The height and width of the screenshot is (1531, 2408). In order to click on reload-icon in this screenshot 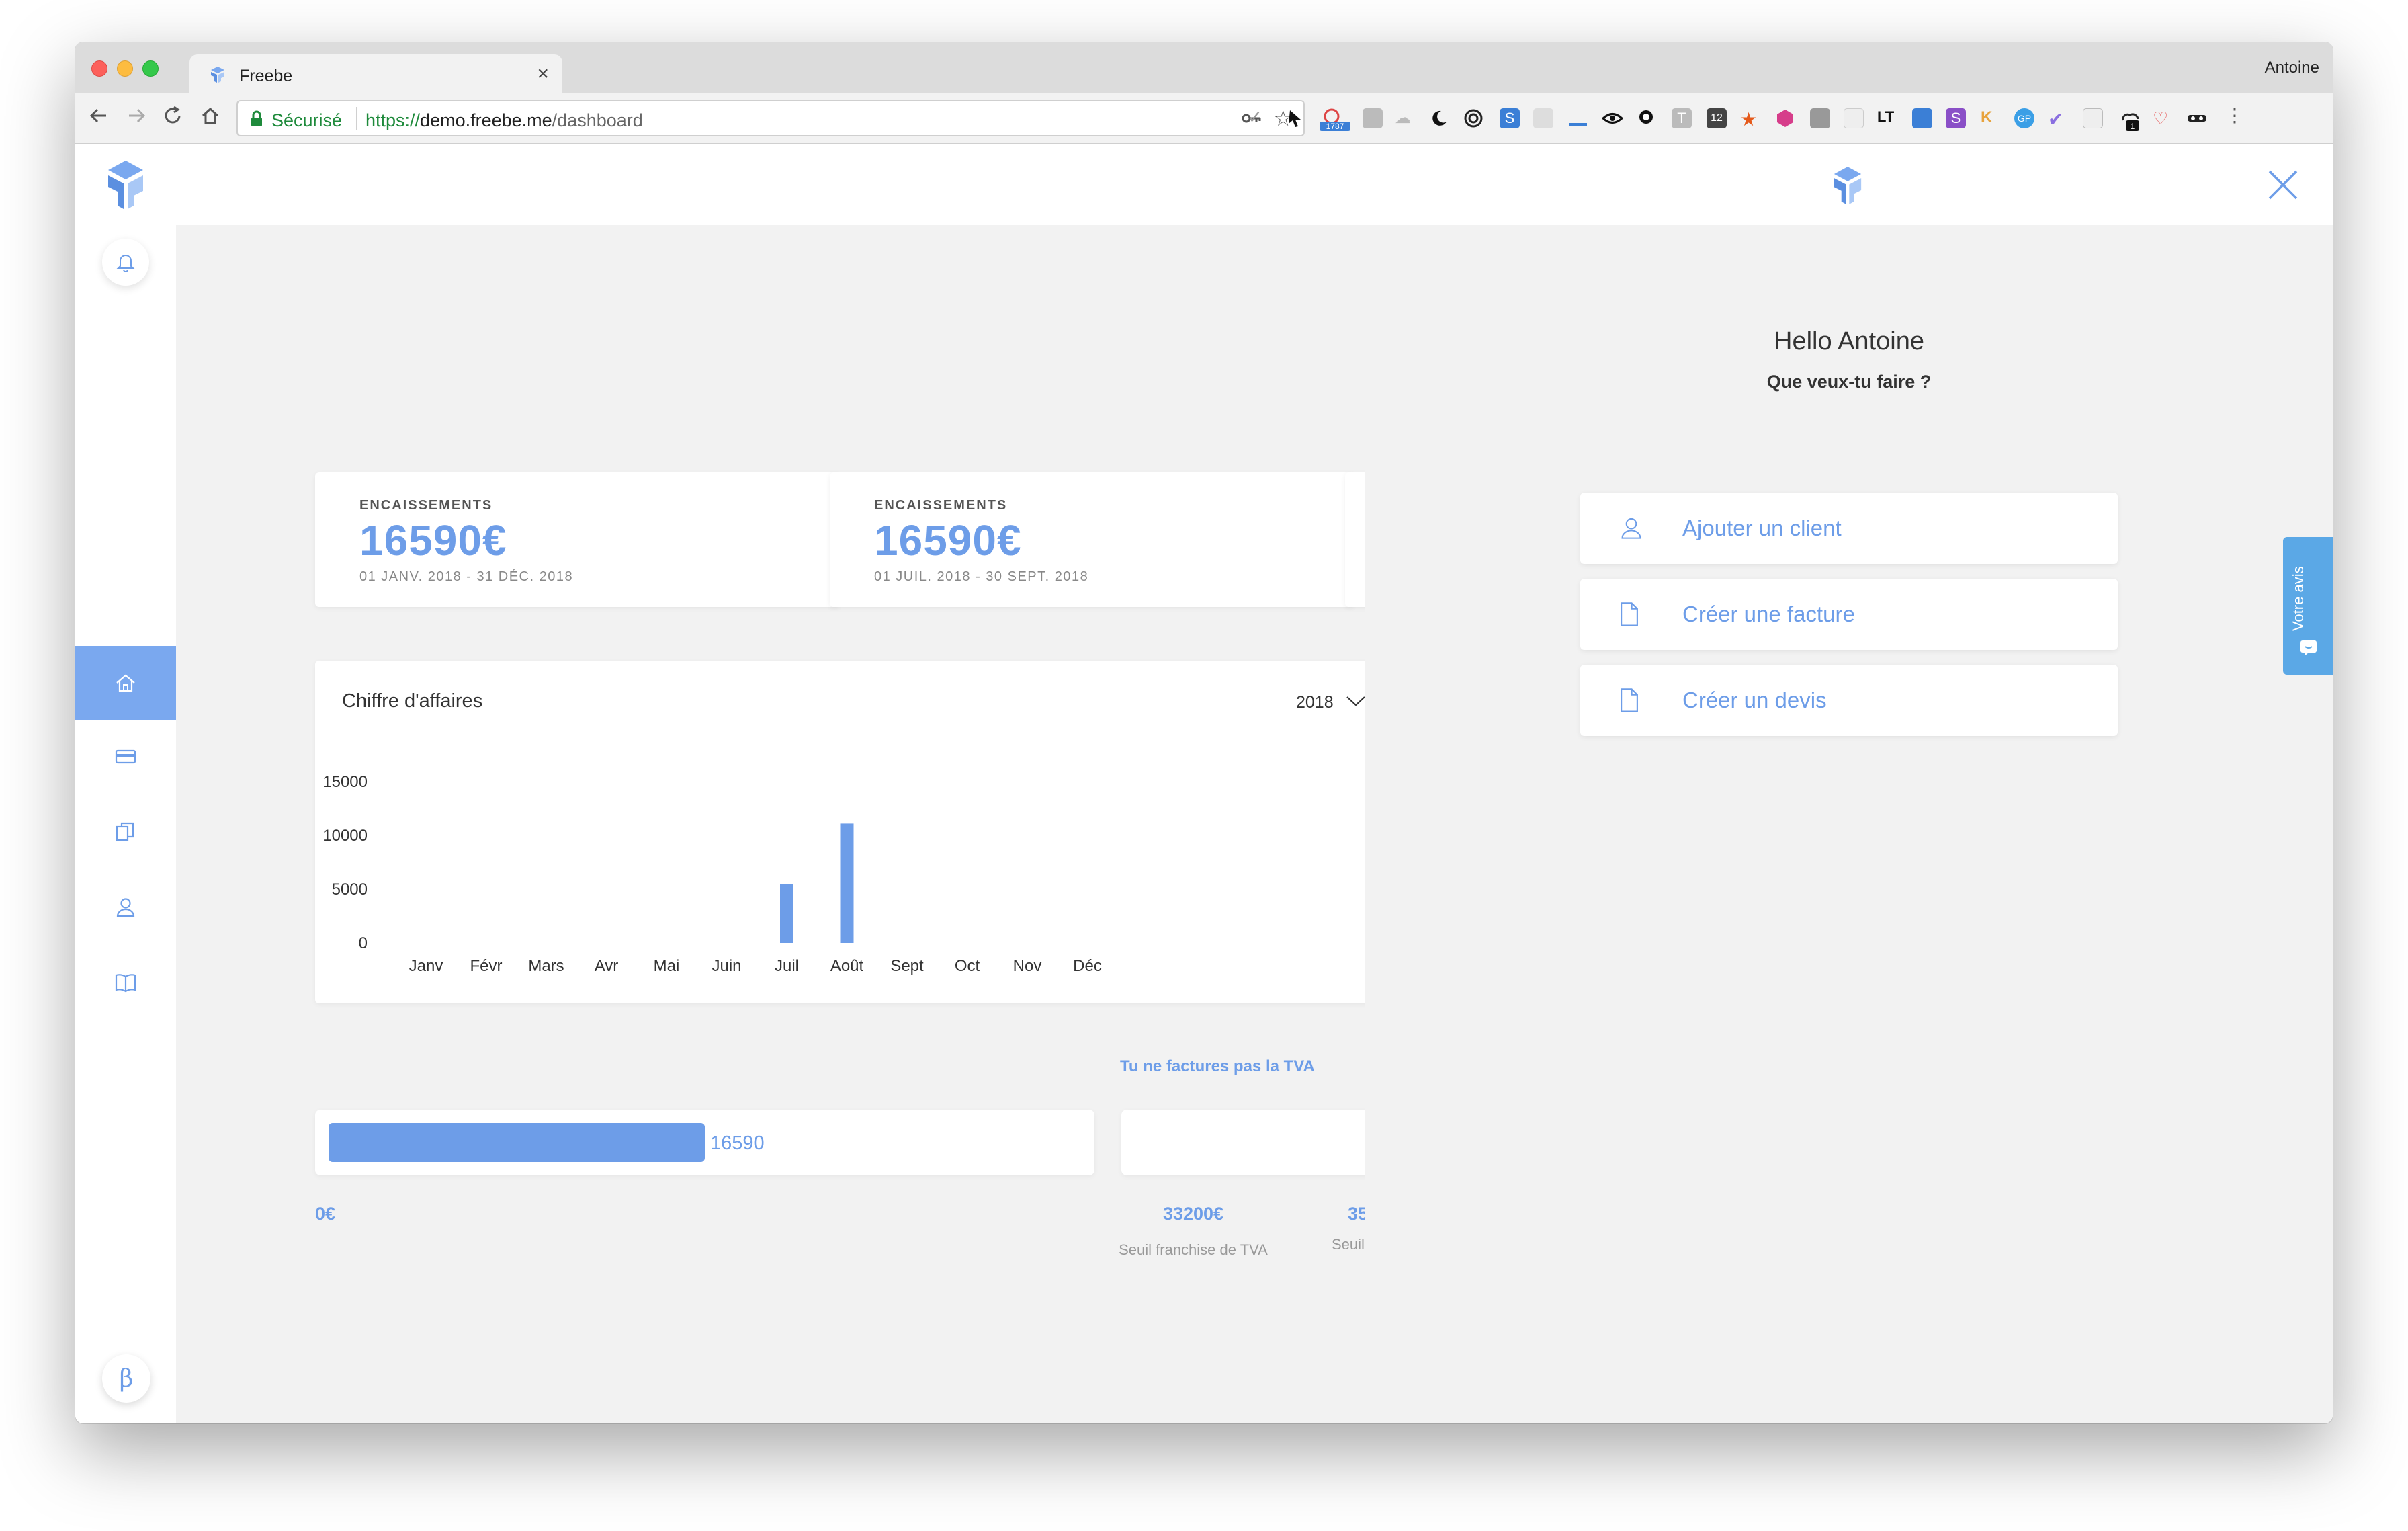, I will do `click(173, 118)`.